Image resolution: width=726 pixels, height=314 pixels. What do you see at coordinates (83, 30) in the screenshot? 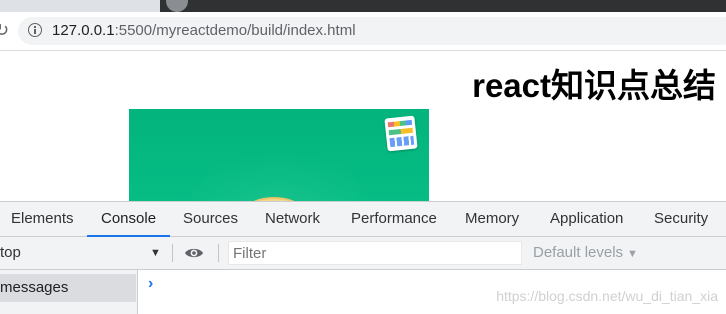
I see `url-host: 127.0.0.1` at bounding box center [83, 30].